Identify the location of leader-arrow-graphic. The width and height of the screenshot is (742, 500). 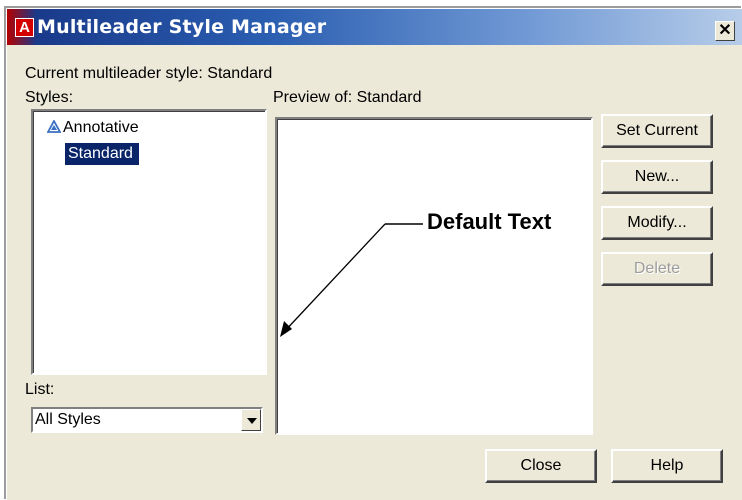
(351, 280).